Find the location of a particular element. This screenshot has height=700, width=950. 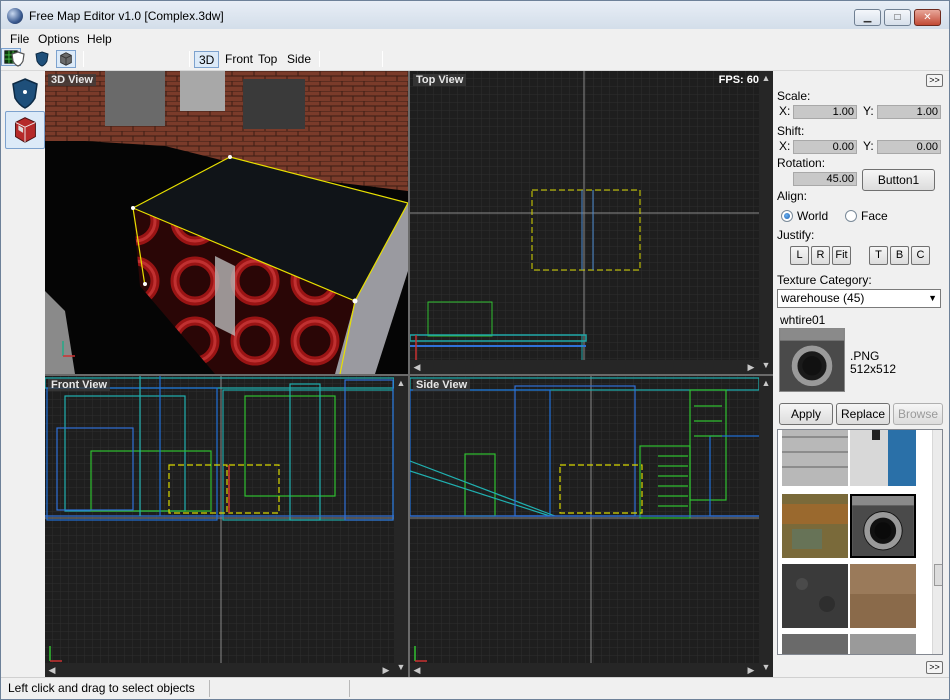

menu-options: Options is located at coordinates (58, 39).